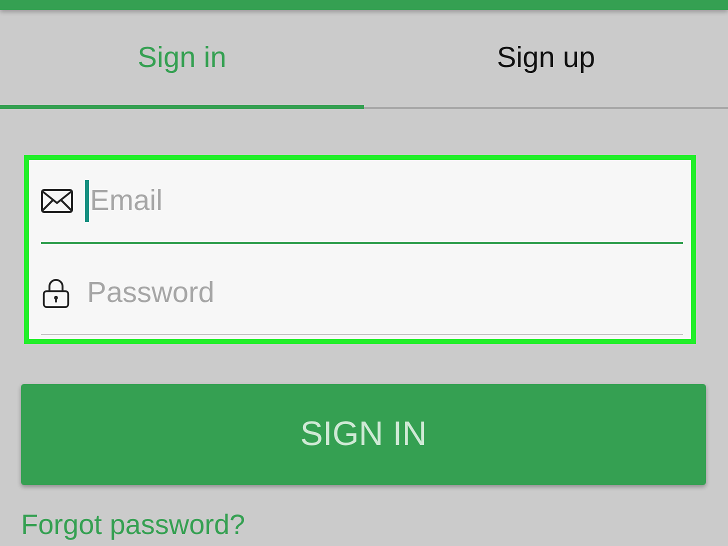 The height and width of the screenshot is (546, 728). I want to click on email-field: Email, so click(386, 201).